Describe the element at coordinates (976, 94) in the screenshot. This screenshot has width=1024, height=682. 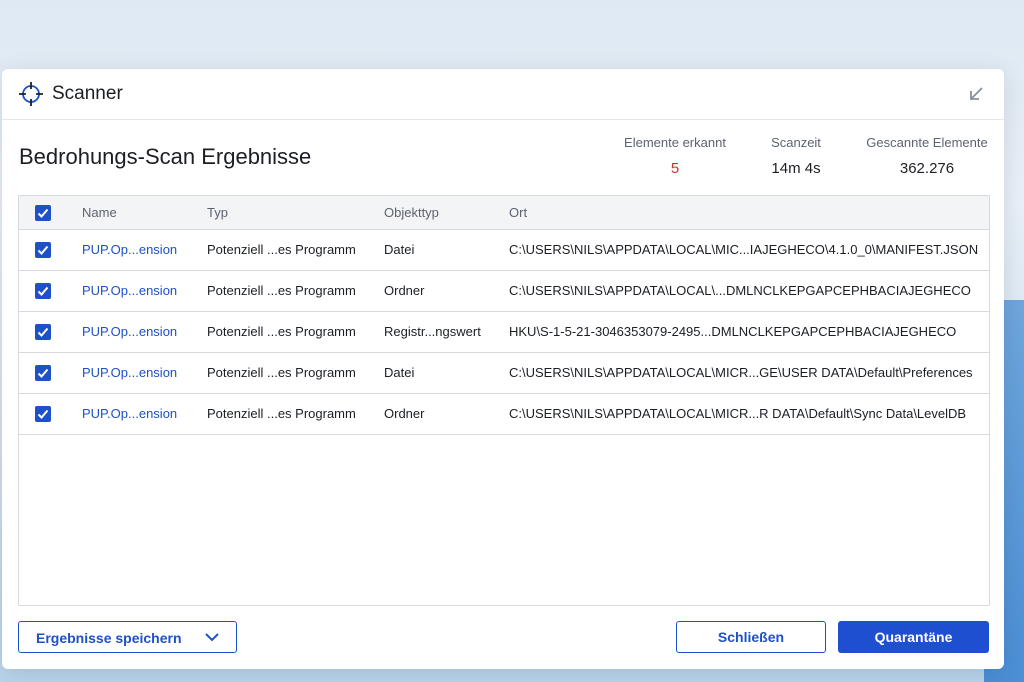
I see `collapse-arrow-icon` at that location.